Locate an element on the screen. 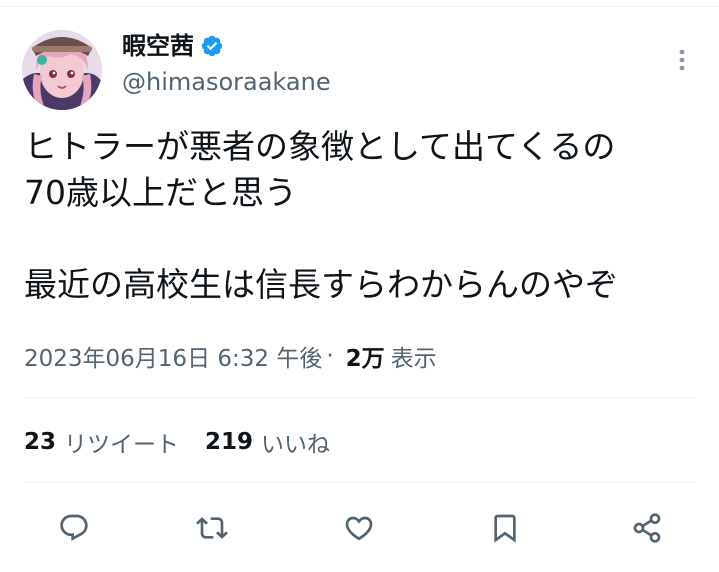 Image resolution: width=719 pixels, height=572 pixels. author-handle: @himasoraakane is located at coordinates (226, 82).